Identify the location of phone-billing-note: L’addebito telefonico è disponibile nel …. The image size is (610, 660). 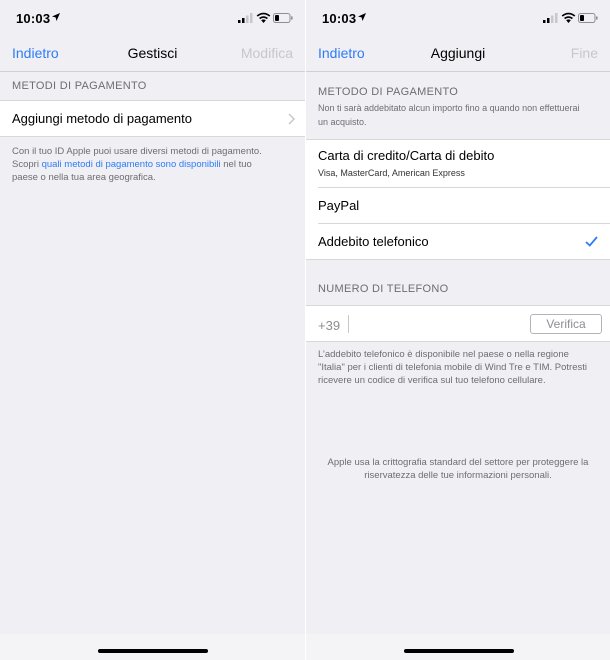
(452, 367).